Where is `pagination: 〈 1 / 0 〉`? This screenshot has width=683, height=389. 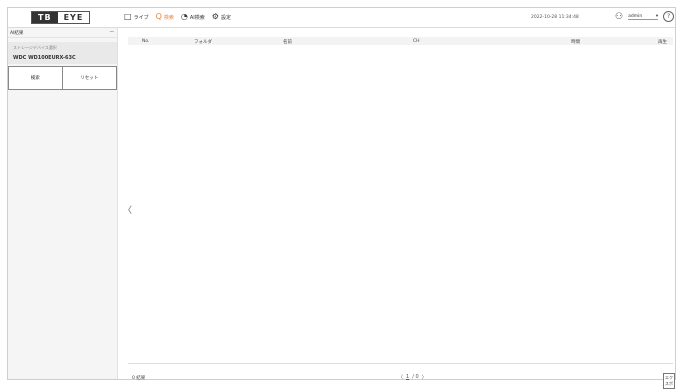
pagination: 〈 1 / 0 〉 is located at coordinates (412, 377).